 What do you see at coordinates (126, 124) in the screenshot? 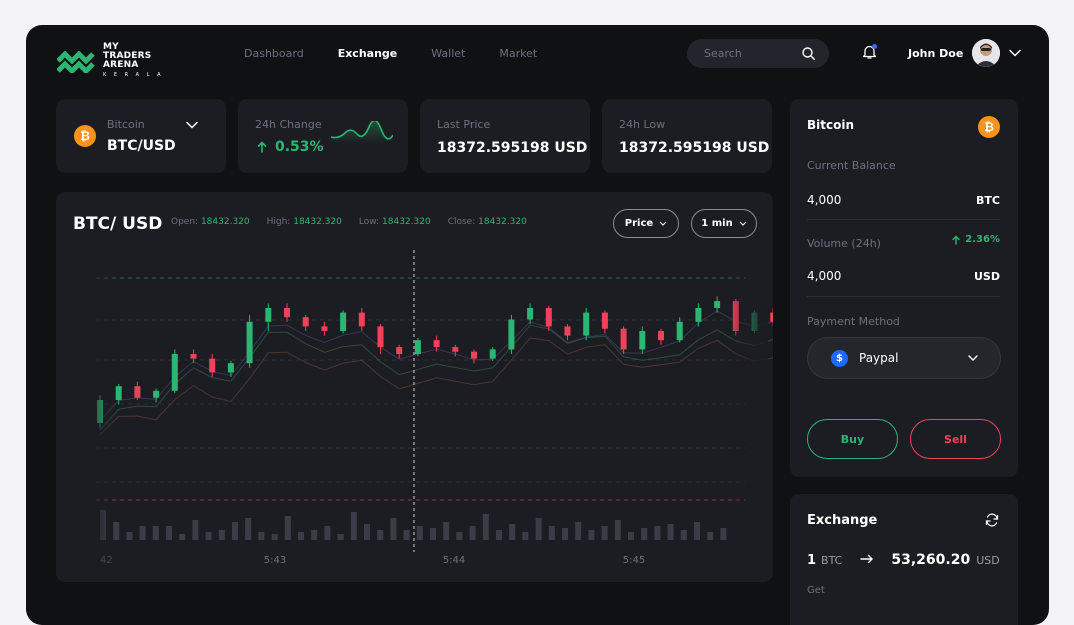
I see `pair-label: Bitcoin` at bounding box center [126, 124].